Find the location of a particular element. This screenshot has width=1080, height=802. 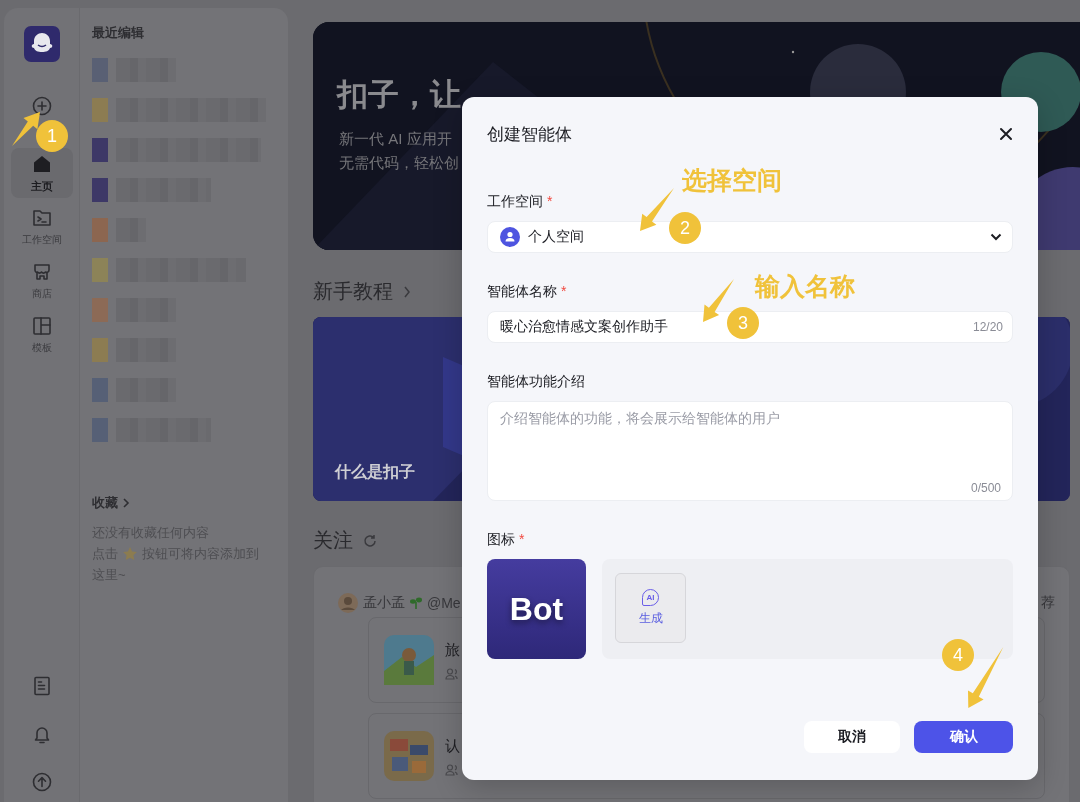

hero-text: 无需代码，轻松创 is located at coordinates (399, 163).